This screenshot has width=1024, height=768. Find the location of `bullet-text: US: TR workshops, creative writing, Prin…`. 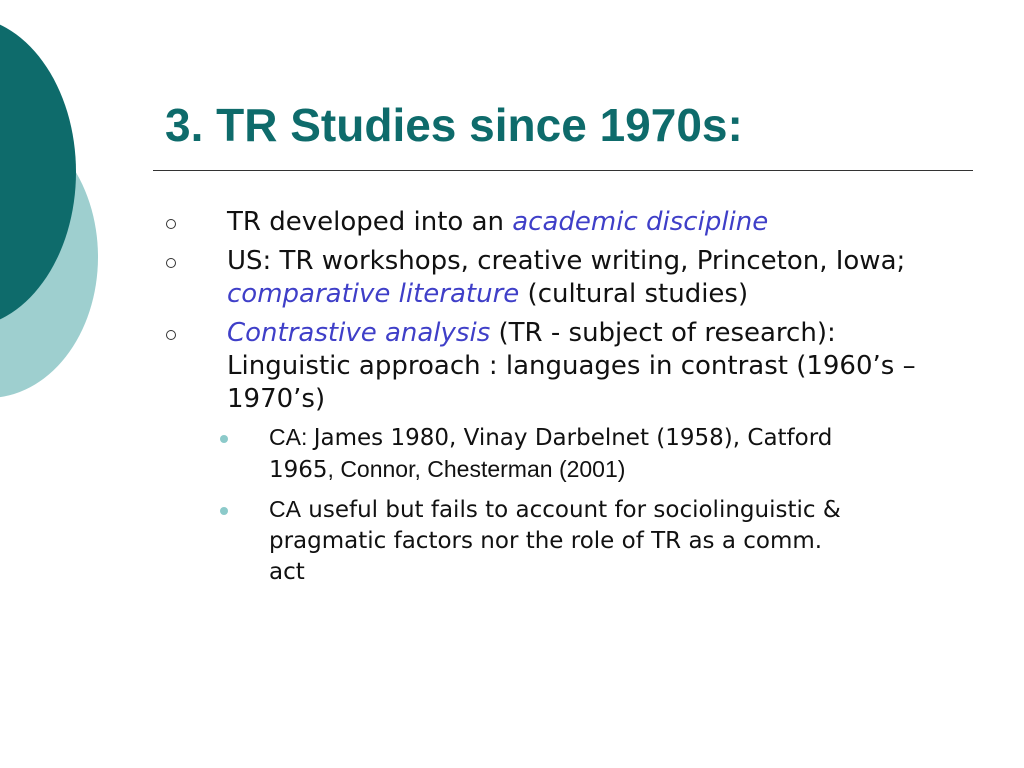

bullet-text: US: TR workshops, creative writing, Prin… is located at coordinates (566, 261).